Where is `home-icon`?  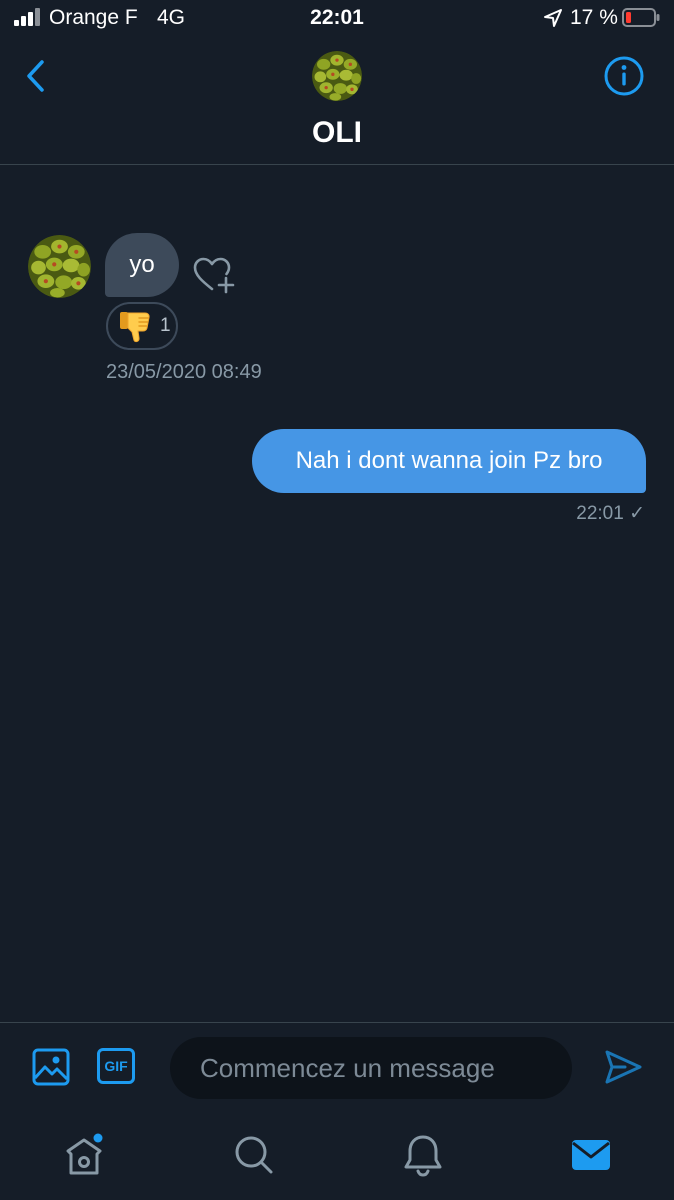 home-icon is located at coordinates (84, 1155).